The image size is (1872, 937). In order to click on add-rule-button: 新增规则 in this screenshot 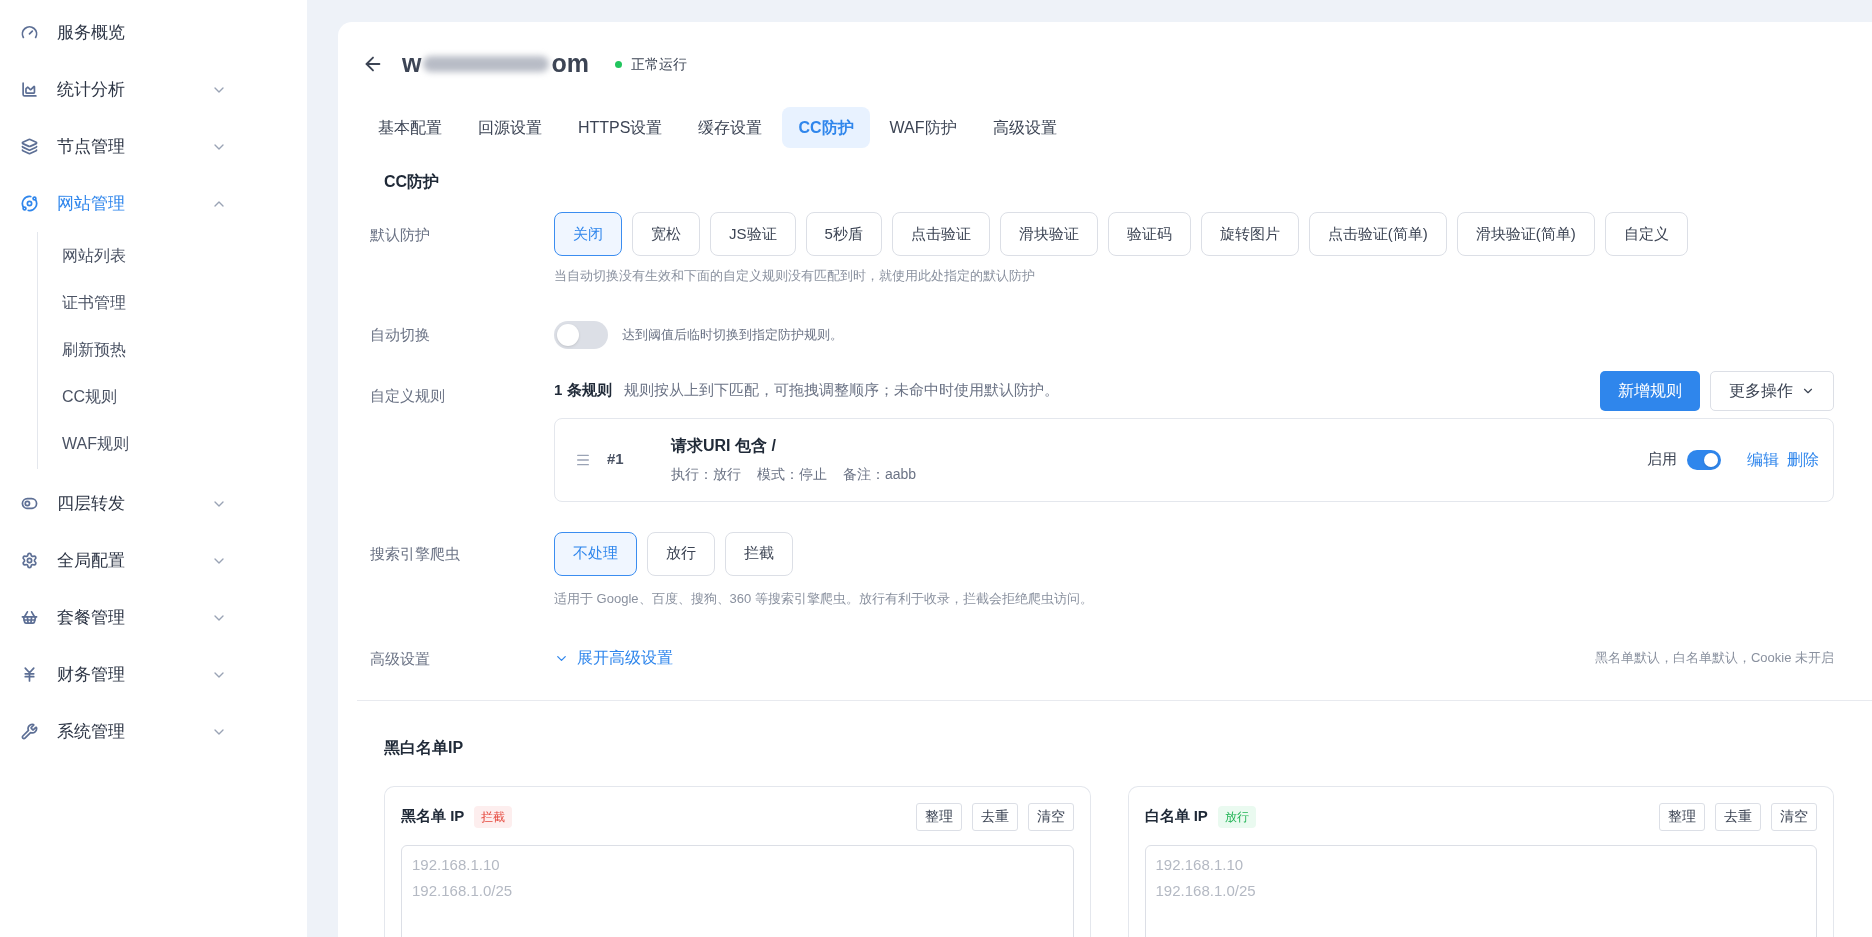, I will do `click(1650, 390)`.